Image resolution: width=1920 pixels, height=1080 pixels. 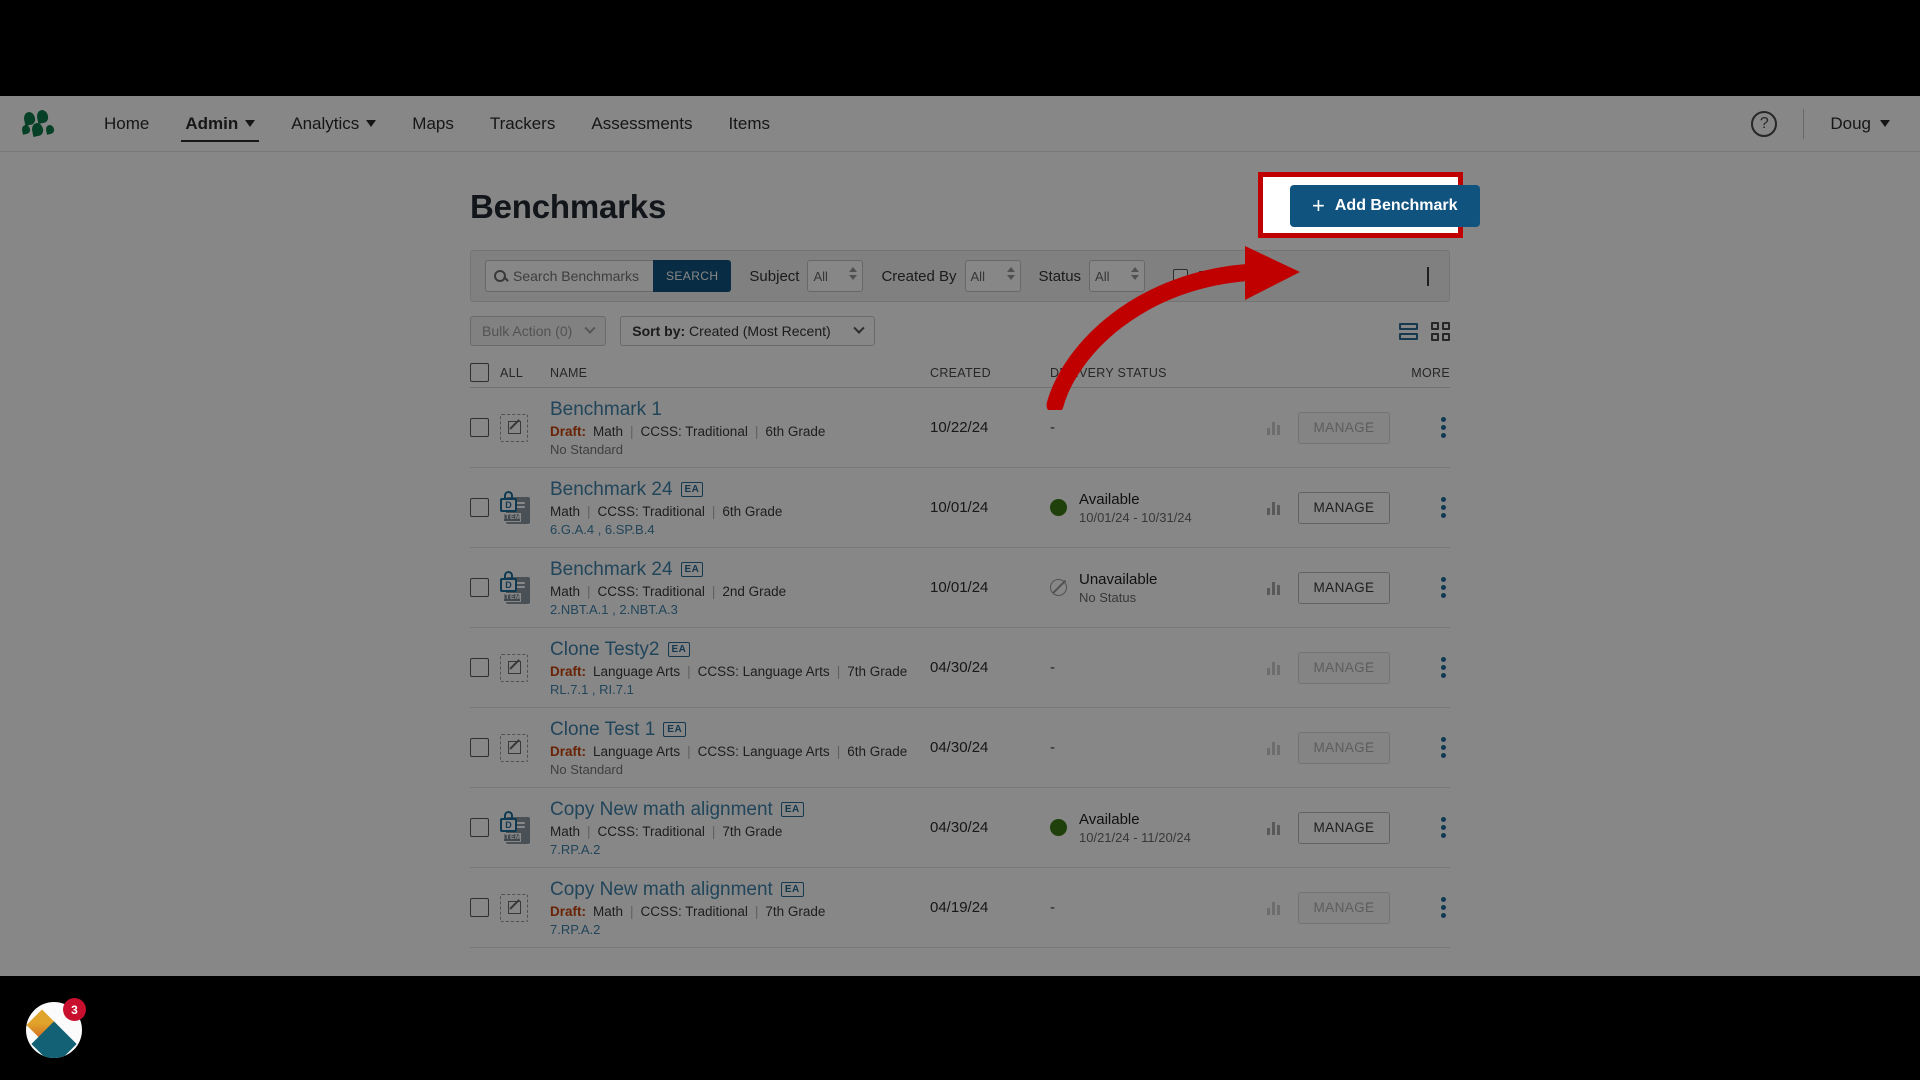 I want to click on status-value: All, so click(x=1102, y=276).